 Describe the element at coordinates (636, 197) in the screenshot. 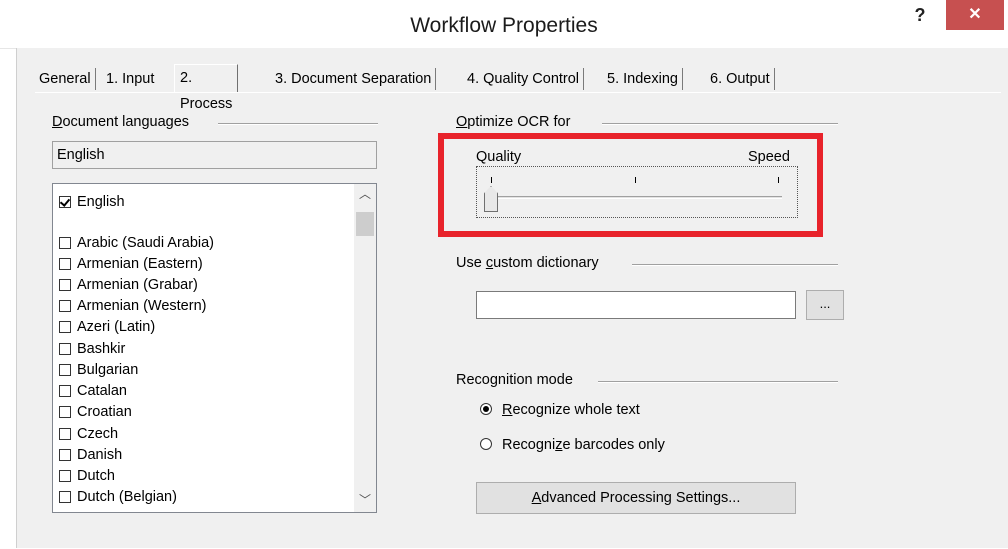

I see `slider-track` at that location.